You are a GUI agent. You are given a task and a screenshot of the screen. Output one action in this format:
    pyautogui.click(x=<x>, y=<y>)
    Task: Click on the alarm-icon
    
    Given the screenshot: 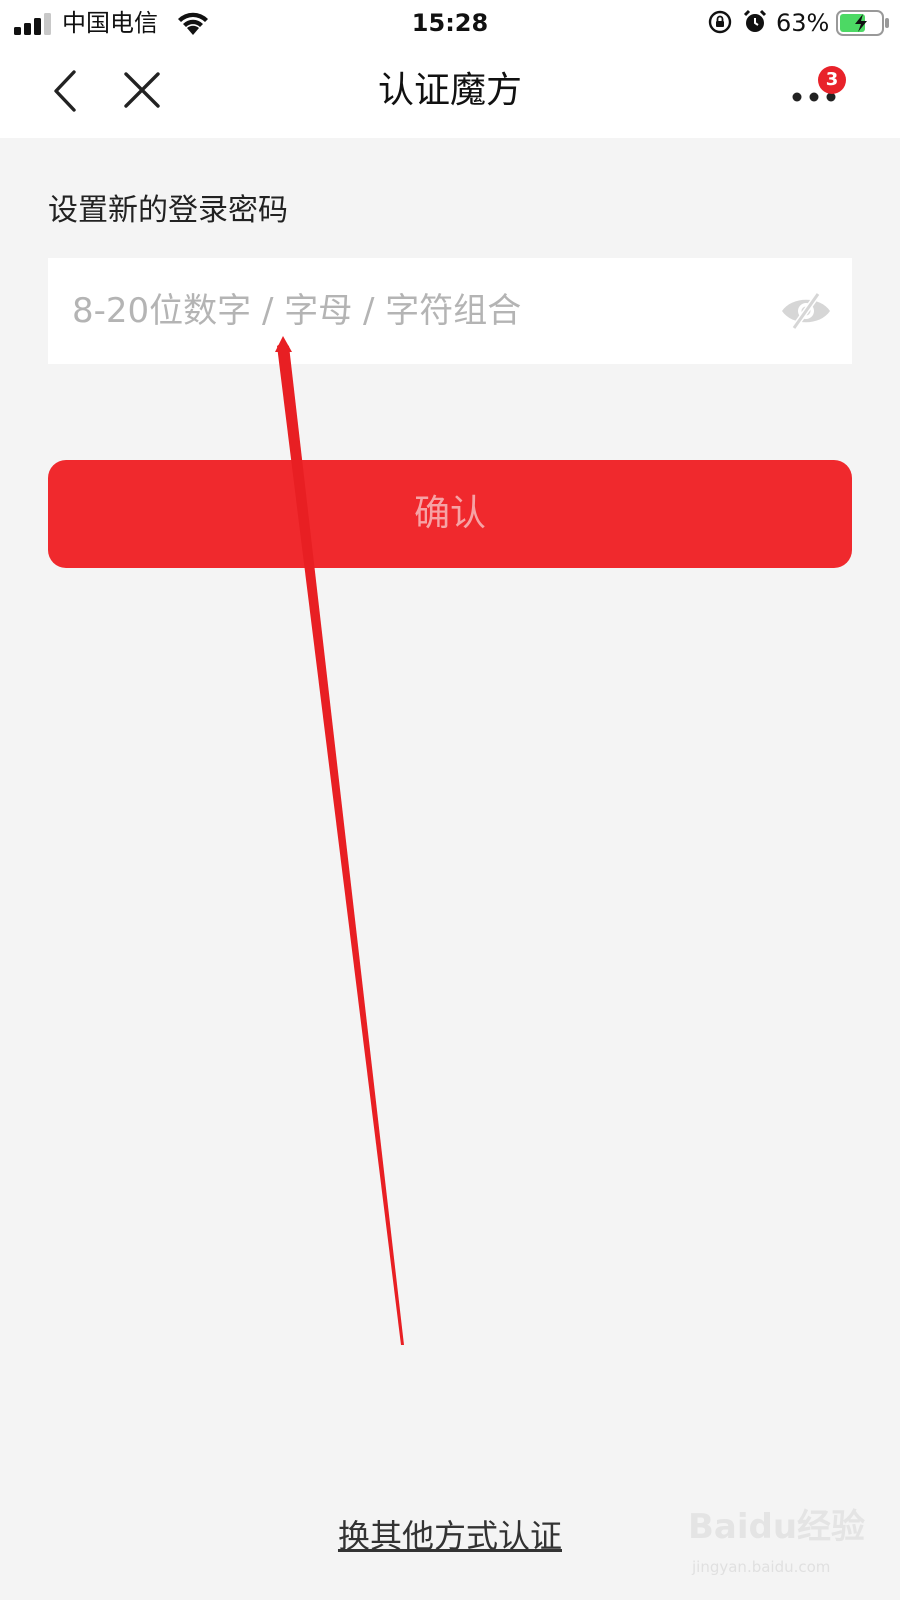 What is the action you would take?
    pyautogui.click(x=755, y=20)
    